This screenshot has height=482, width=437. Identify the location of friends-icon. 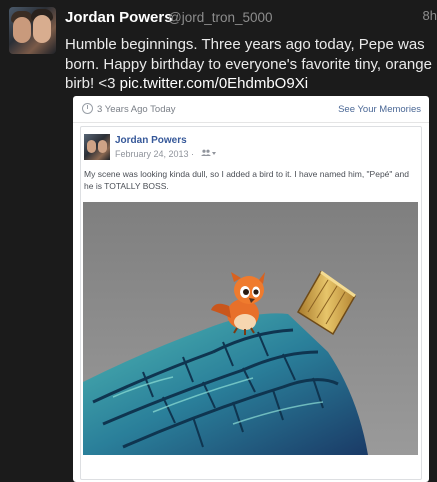
(208, 154).